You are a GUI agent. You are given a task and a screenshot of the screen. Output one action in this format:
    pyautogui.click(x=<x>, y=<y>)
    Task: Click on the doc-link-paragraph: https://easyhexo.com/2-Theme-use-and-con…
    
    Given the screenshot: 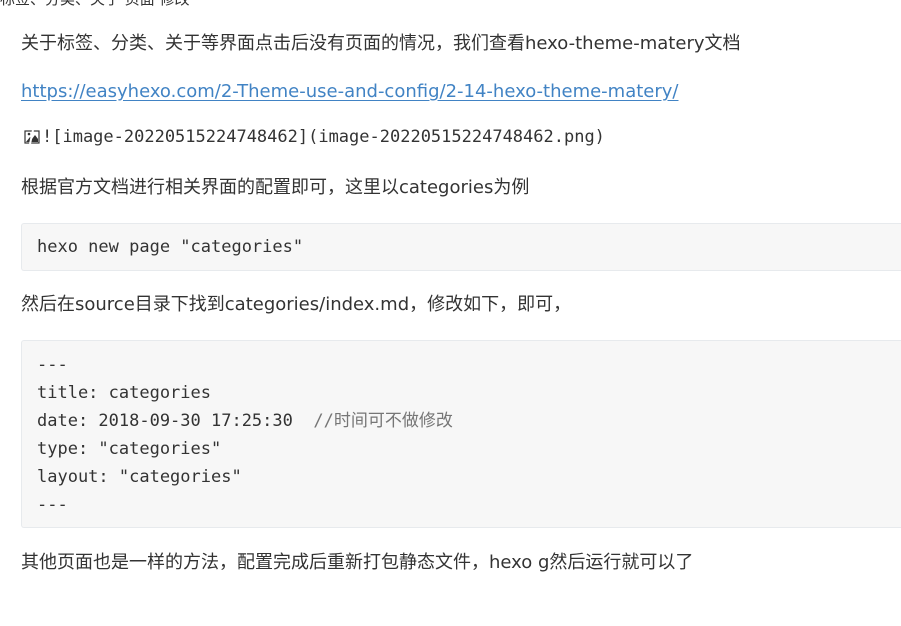 What is the action you would take?
    pyautogui.click(x=350, y=92)
    